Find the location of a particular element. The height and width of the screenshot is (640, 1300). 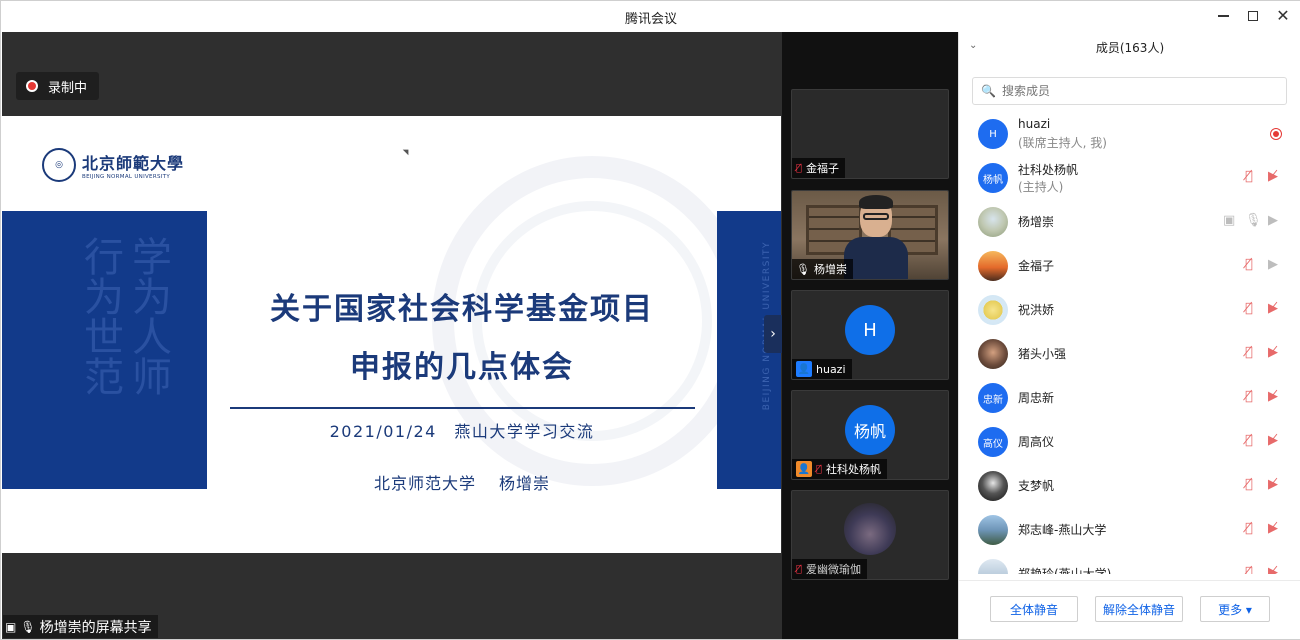

member-row: 高仪 周高仪 🎙̸ ▶̸ is located at coordinates (1129, 442).